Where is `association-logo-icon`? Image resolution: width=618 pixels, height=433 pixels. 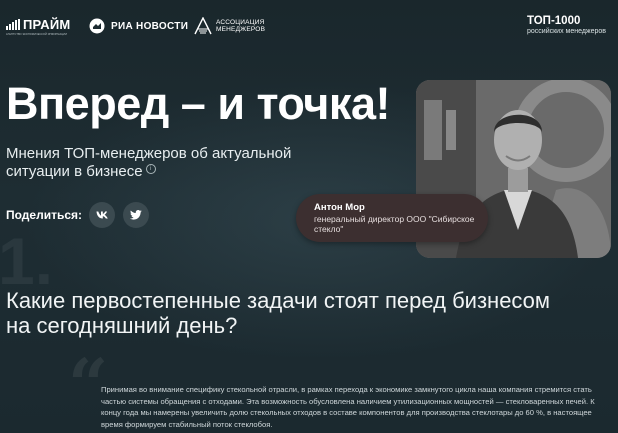 association-logo-icon is located at coordinates (203, 26).